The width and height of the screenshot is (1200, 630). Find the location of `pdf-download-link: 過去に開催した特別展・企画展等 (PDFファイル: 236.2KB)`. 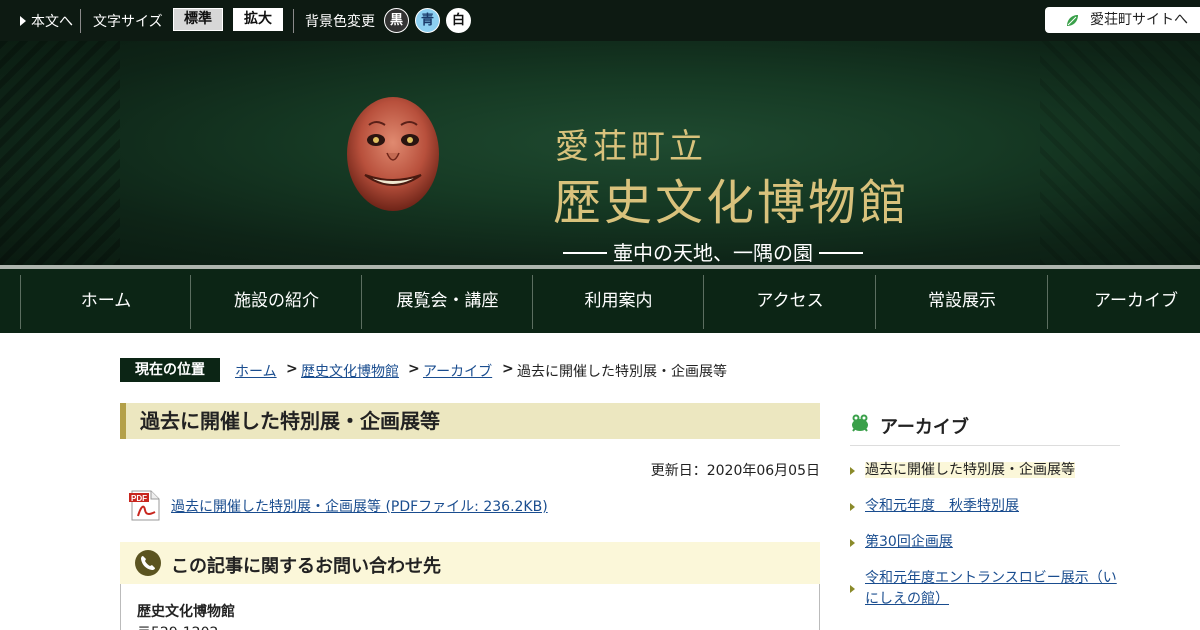

pdf-download-link: 過去に開催した特別展・企画展等 (PDFファイル: 236.2KB) is located at coordinates (359, 506).